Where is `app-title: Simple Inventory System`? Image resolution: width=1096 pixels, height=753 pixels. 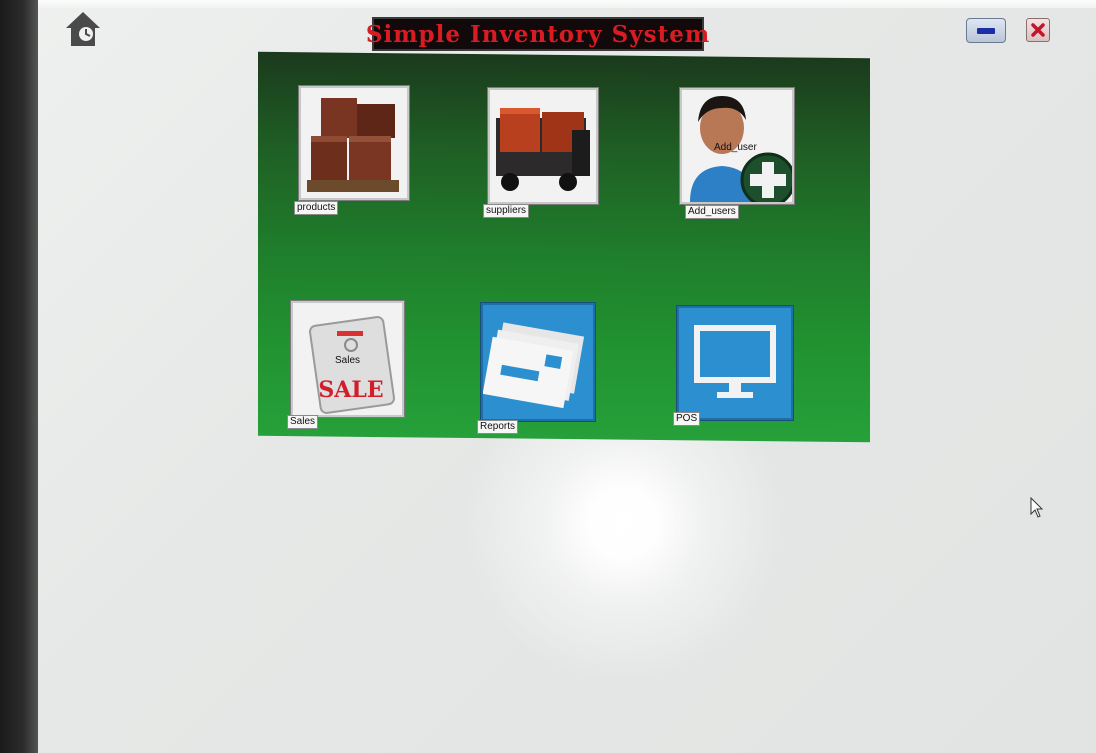
app-title: Simple Inventory System is located at coordinates (538, 34).